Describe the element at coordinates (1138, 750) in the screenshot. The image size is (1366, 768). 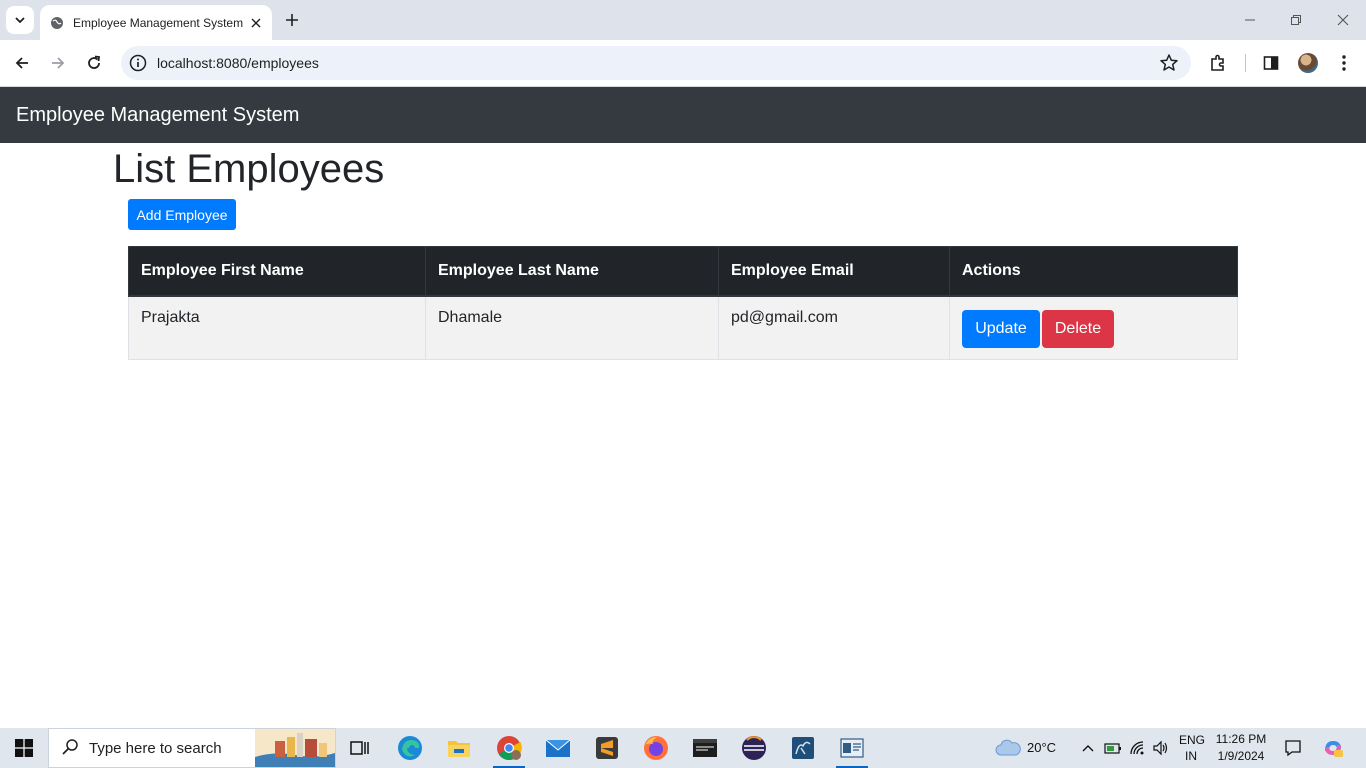
I see `wifi-icon` at that location.